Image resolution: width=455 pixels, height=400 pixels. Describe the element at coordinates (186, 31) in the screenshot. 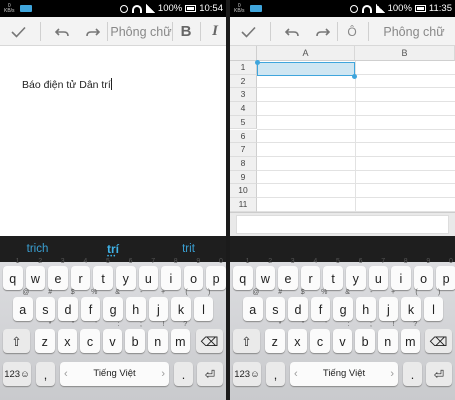

I see `bold-button: B` at that location.